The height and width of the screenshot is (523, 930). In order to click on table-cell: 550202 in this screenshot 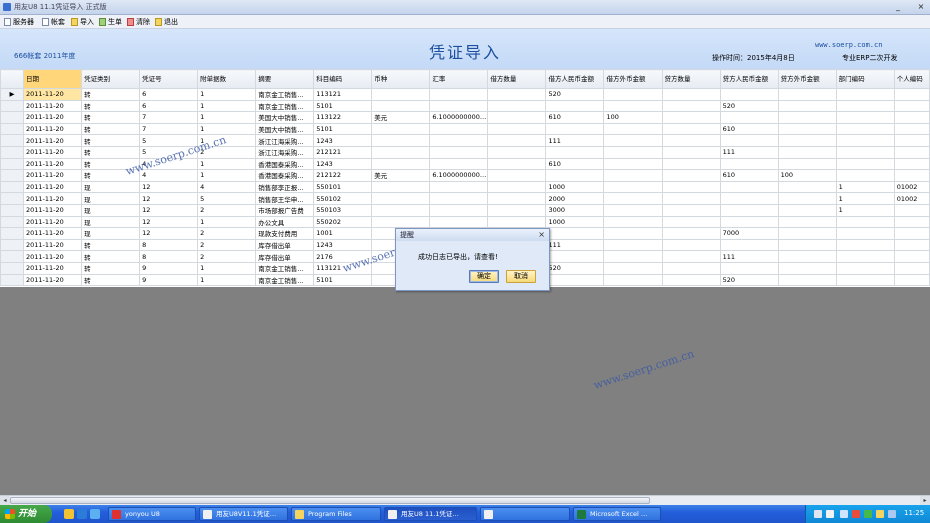, I will do `click(343, 222)`.